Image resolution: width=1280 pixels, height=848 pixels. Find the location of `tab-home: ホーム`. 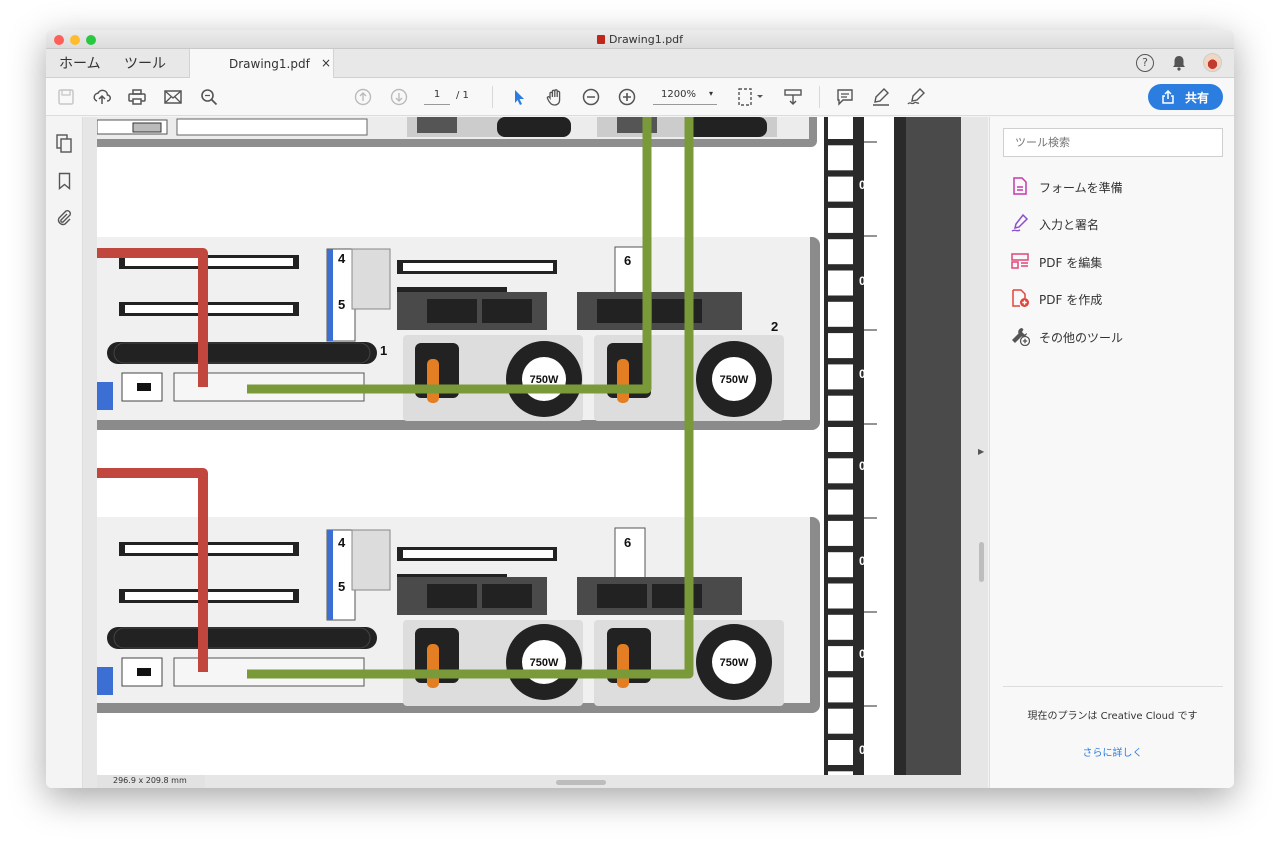

tab-home: ホーム is located at coordinates (80, 63).